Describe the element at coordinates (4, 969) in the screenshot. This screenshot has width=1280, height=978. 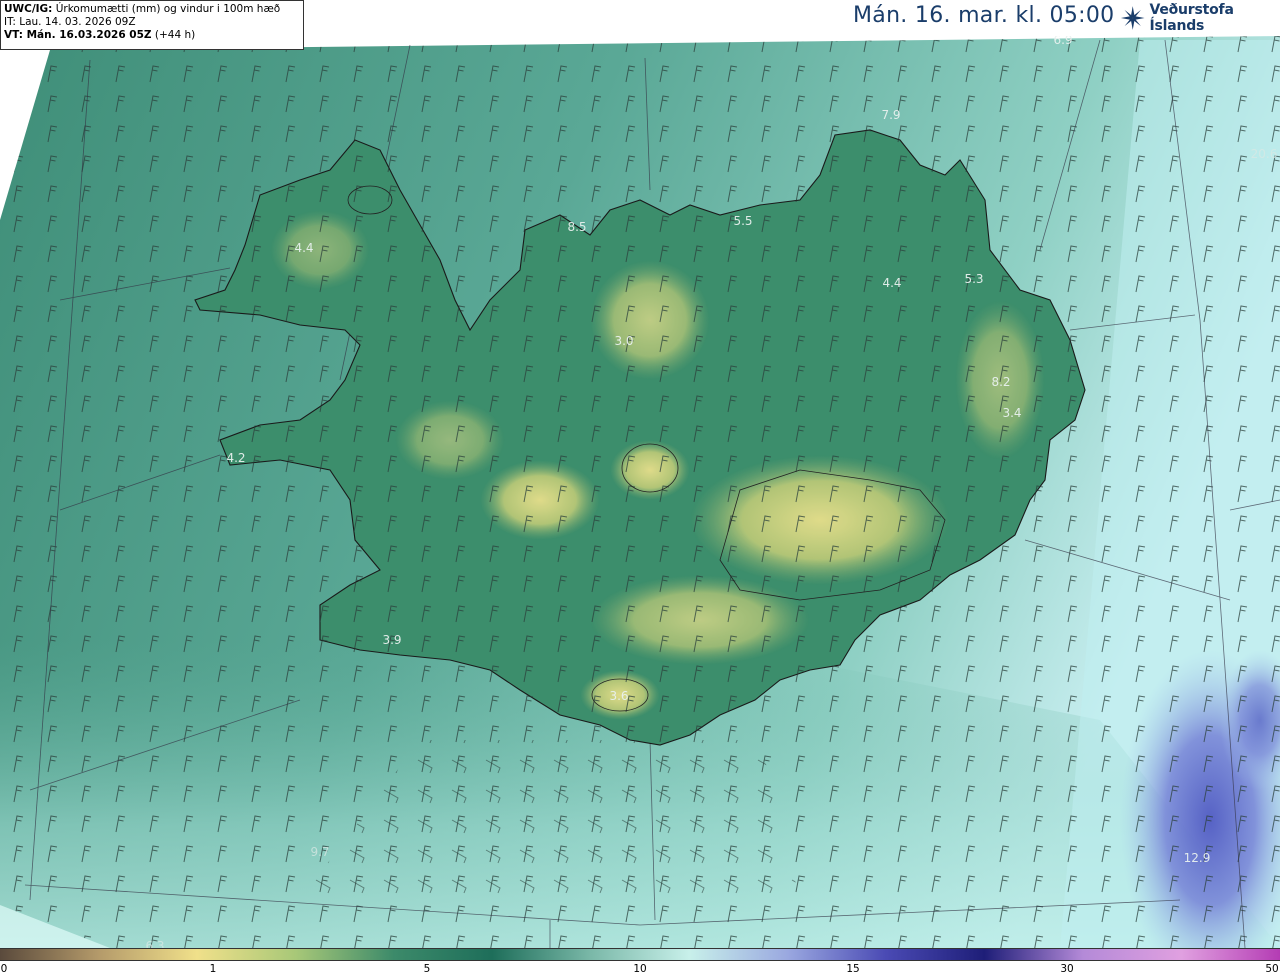
I see `colorbar-tick: 0` at that location.